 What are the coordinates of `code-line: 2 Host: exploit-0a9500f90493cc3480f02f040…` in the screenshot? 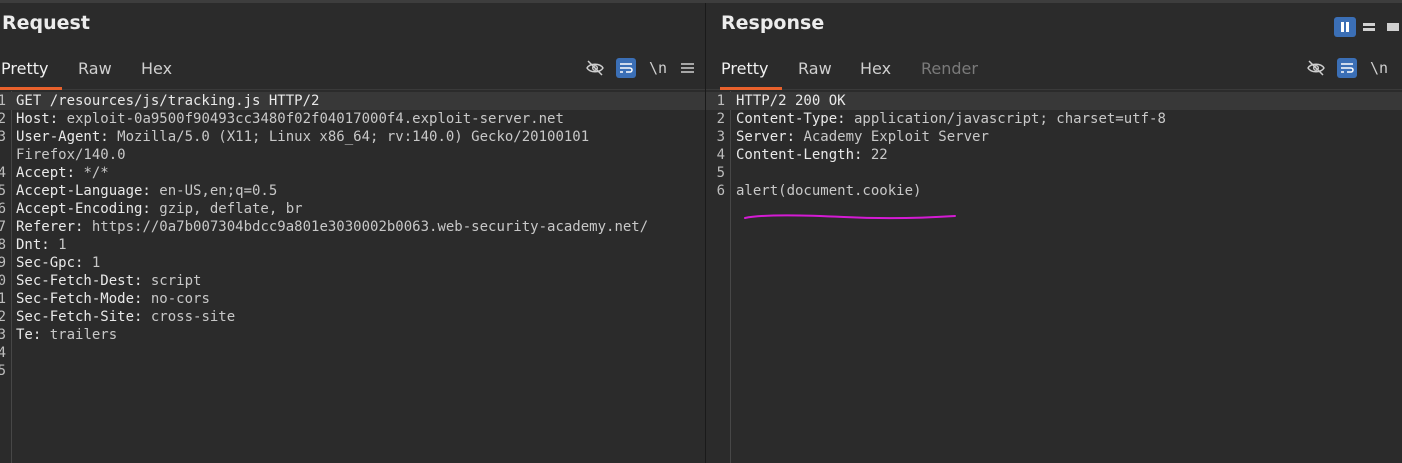 It's located at (352, 119).